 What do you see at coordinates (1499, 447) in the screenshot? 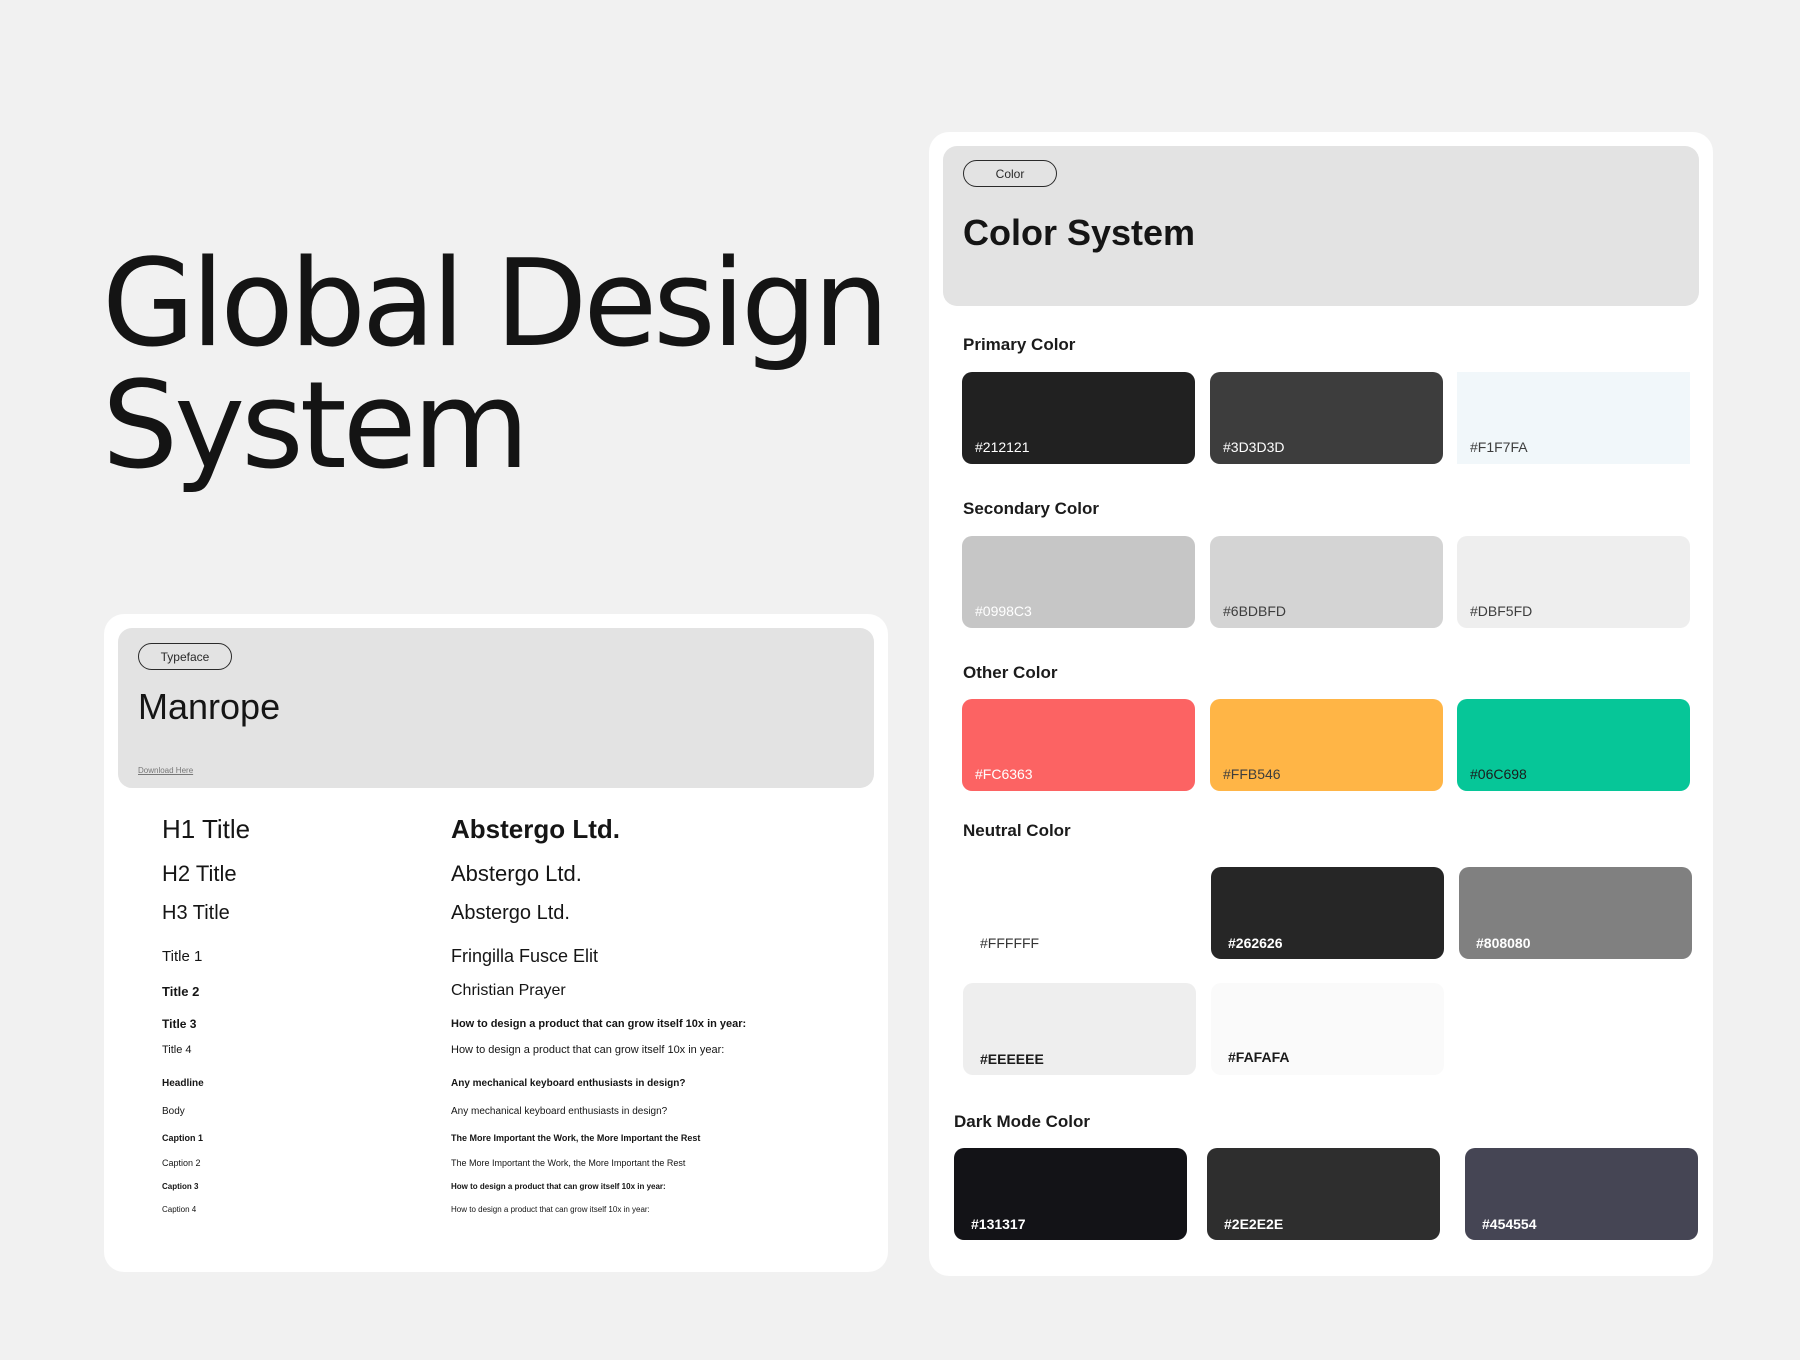
I see `swatch-hex: #F1F7FA` at bounding box center [1499, 447].